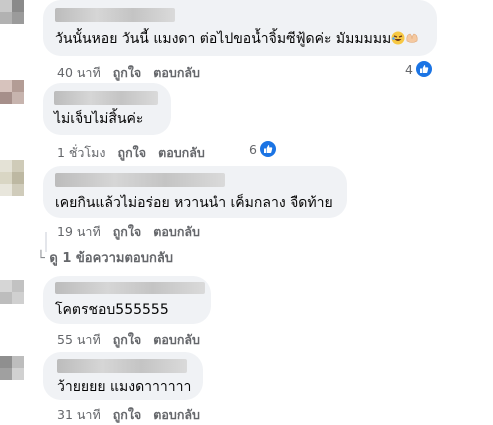 The height and width of the screenshot is (425, 493). Describe the element at coordinates (81, 152) in the screenshot. I see `comment-time: 1 ชั่วโมง` at that location.